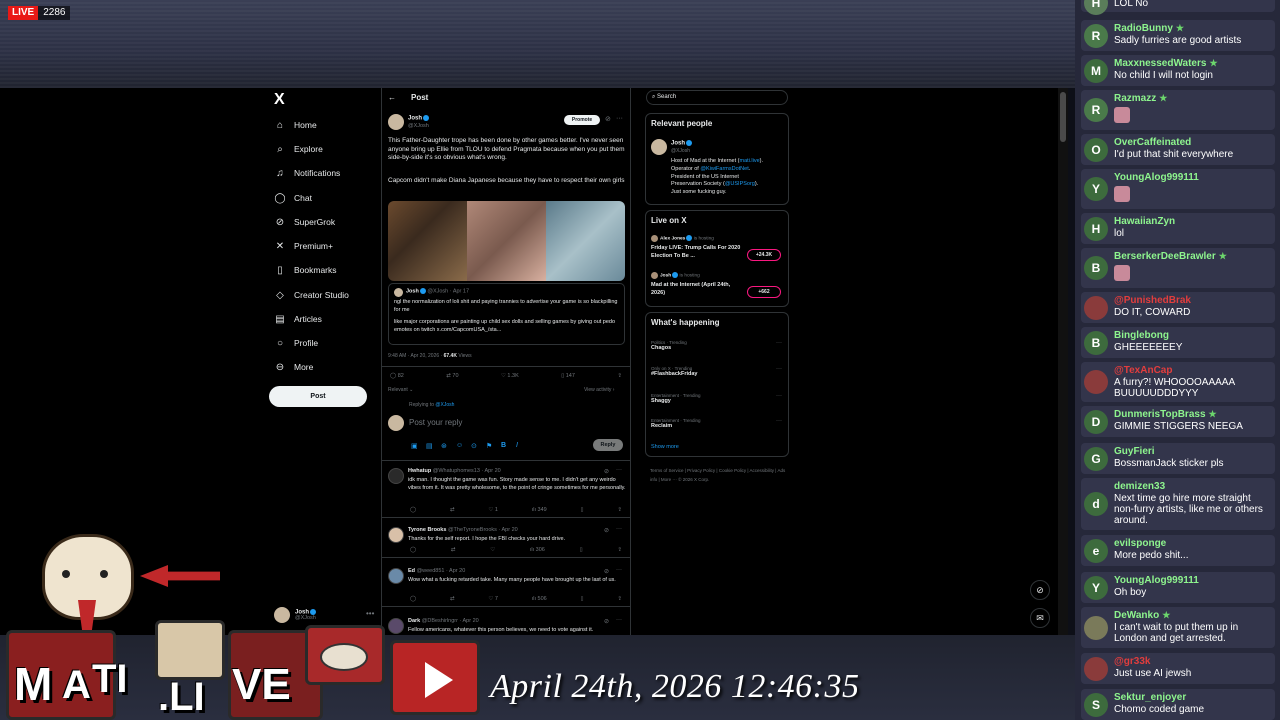 The width and height of the screenshot is (1280, 720). I want to click on author-name: Josh, so click(415, 119).